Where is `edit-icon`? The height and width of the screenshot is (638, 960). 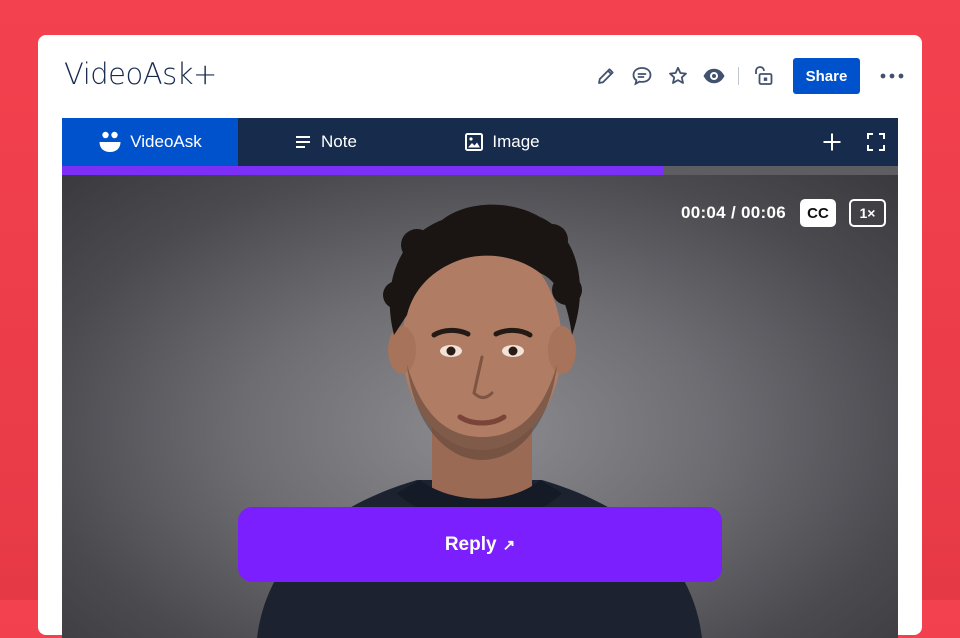
edit-icon is located at coordinates (606, 76).